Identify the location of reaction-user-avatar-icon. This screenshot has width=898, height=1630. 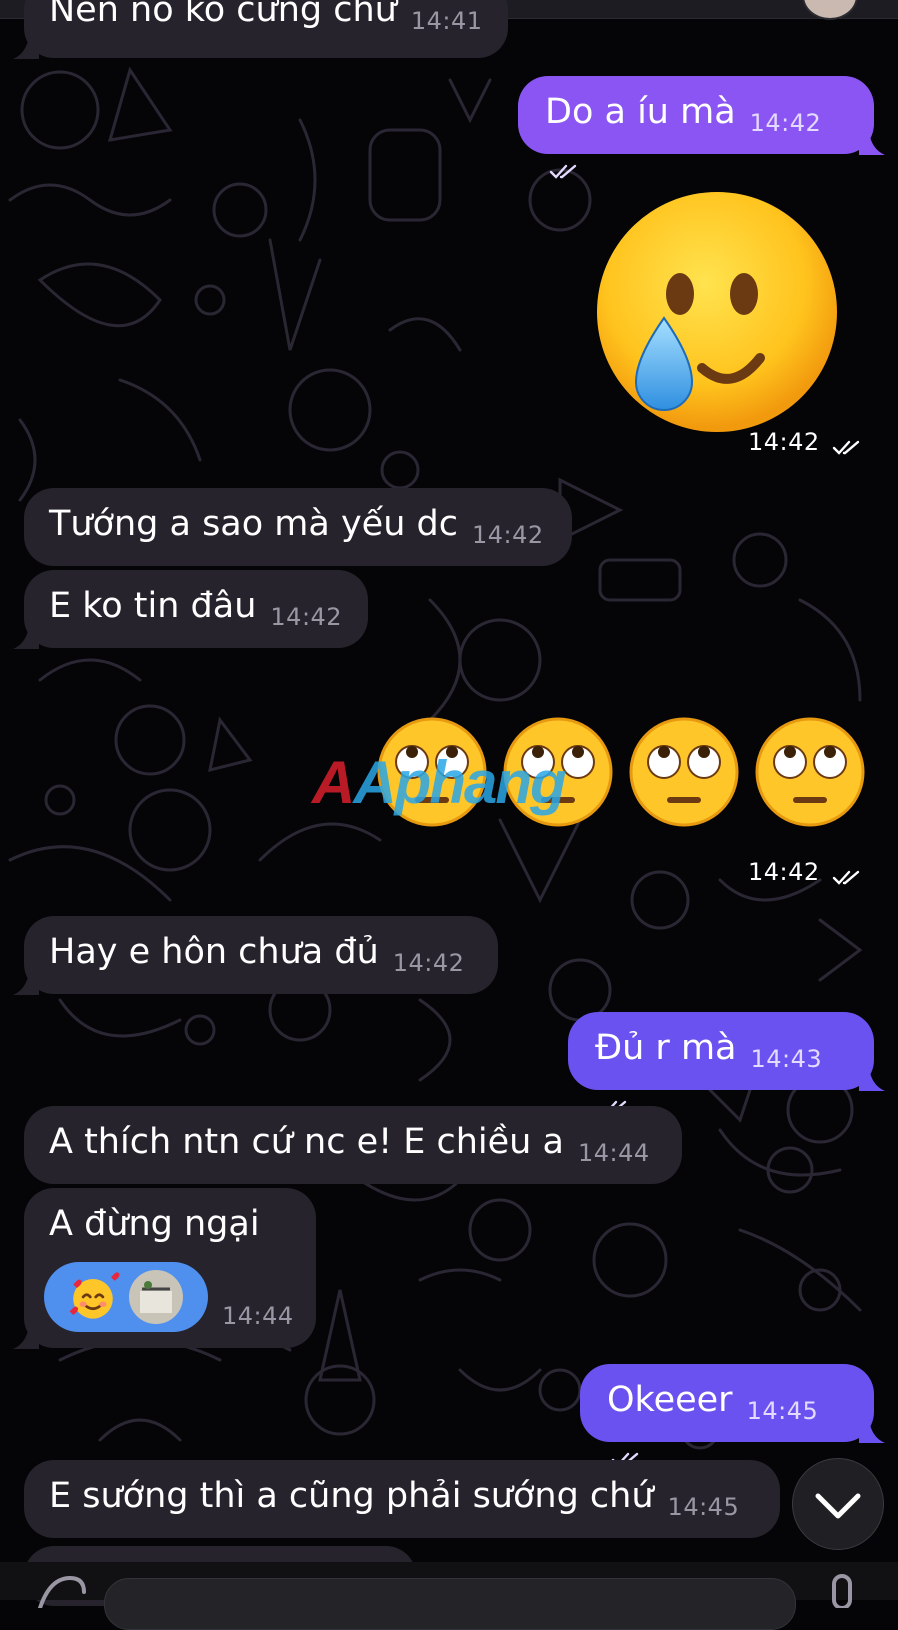
(156, 1297).